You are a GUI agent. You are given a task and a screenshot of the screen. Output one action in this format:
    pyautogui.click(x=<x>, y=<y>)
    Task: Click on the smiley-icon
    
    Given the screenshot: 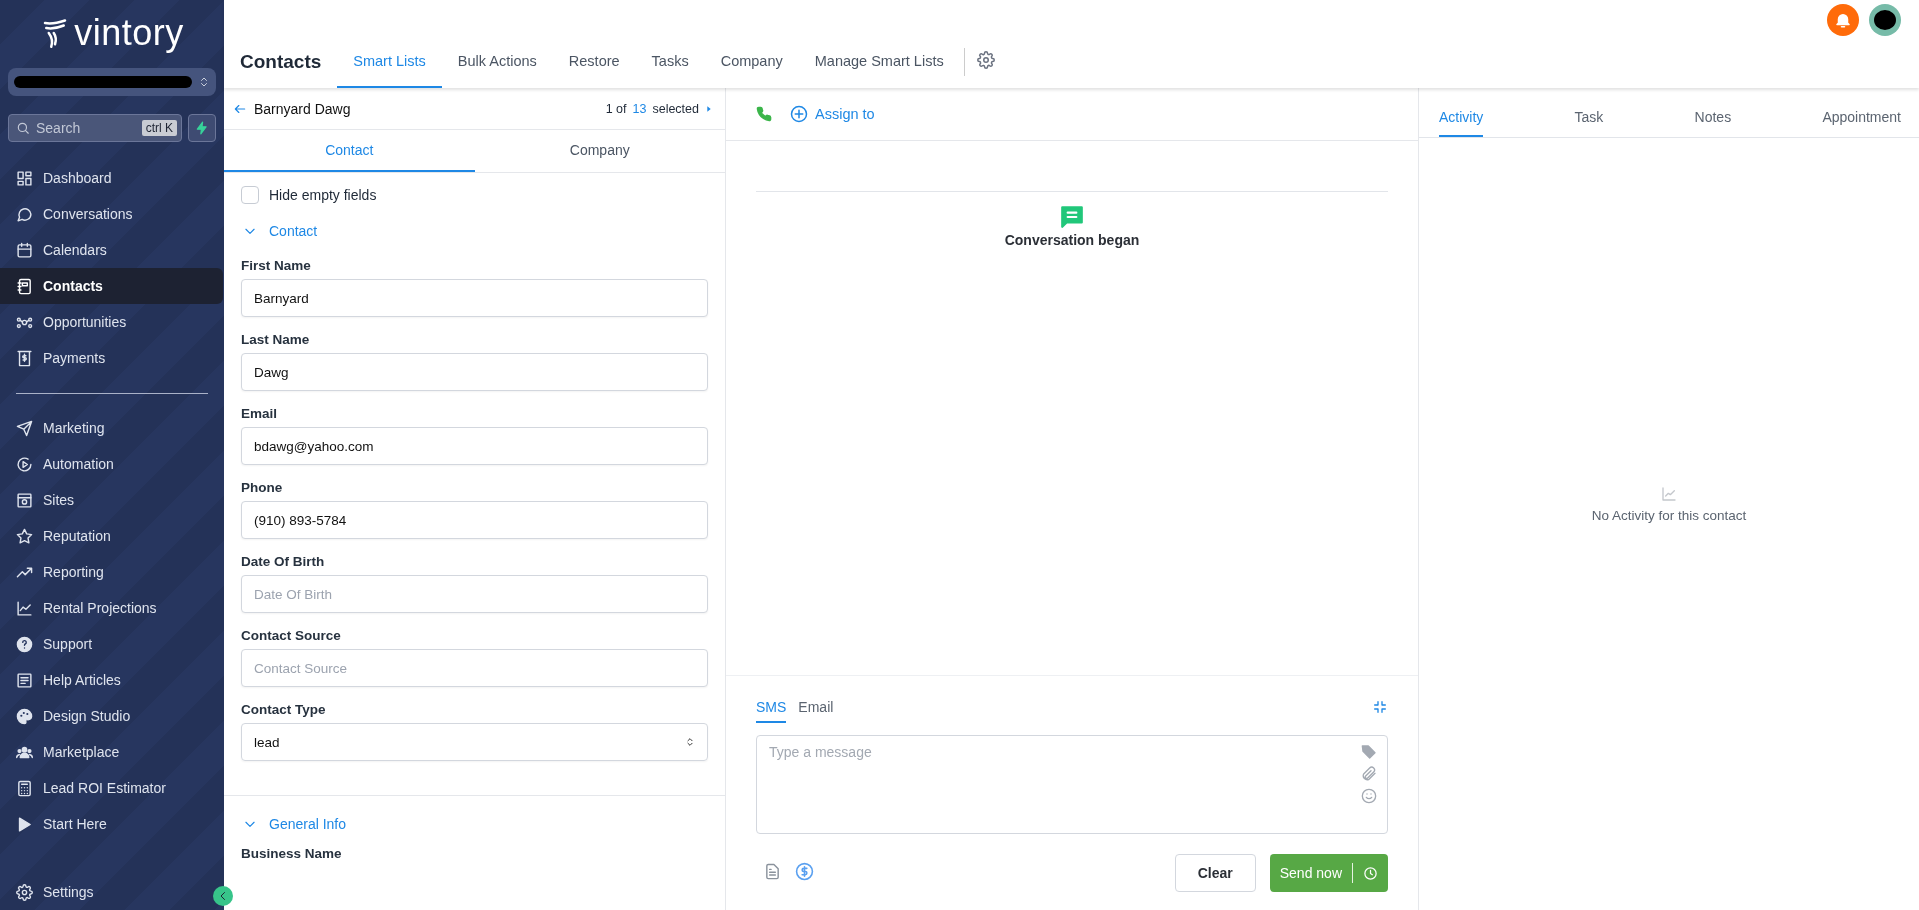 What is the action you would take?
    pyautogui.click(x=1369, y=796)
    